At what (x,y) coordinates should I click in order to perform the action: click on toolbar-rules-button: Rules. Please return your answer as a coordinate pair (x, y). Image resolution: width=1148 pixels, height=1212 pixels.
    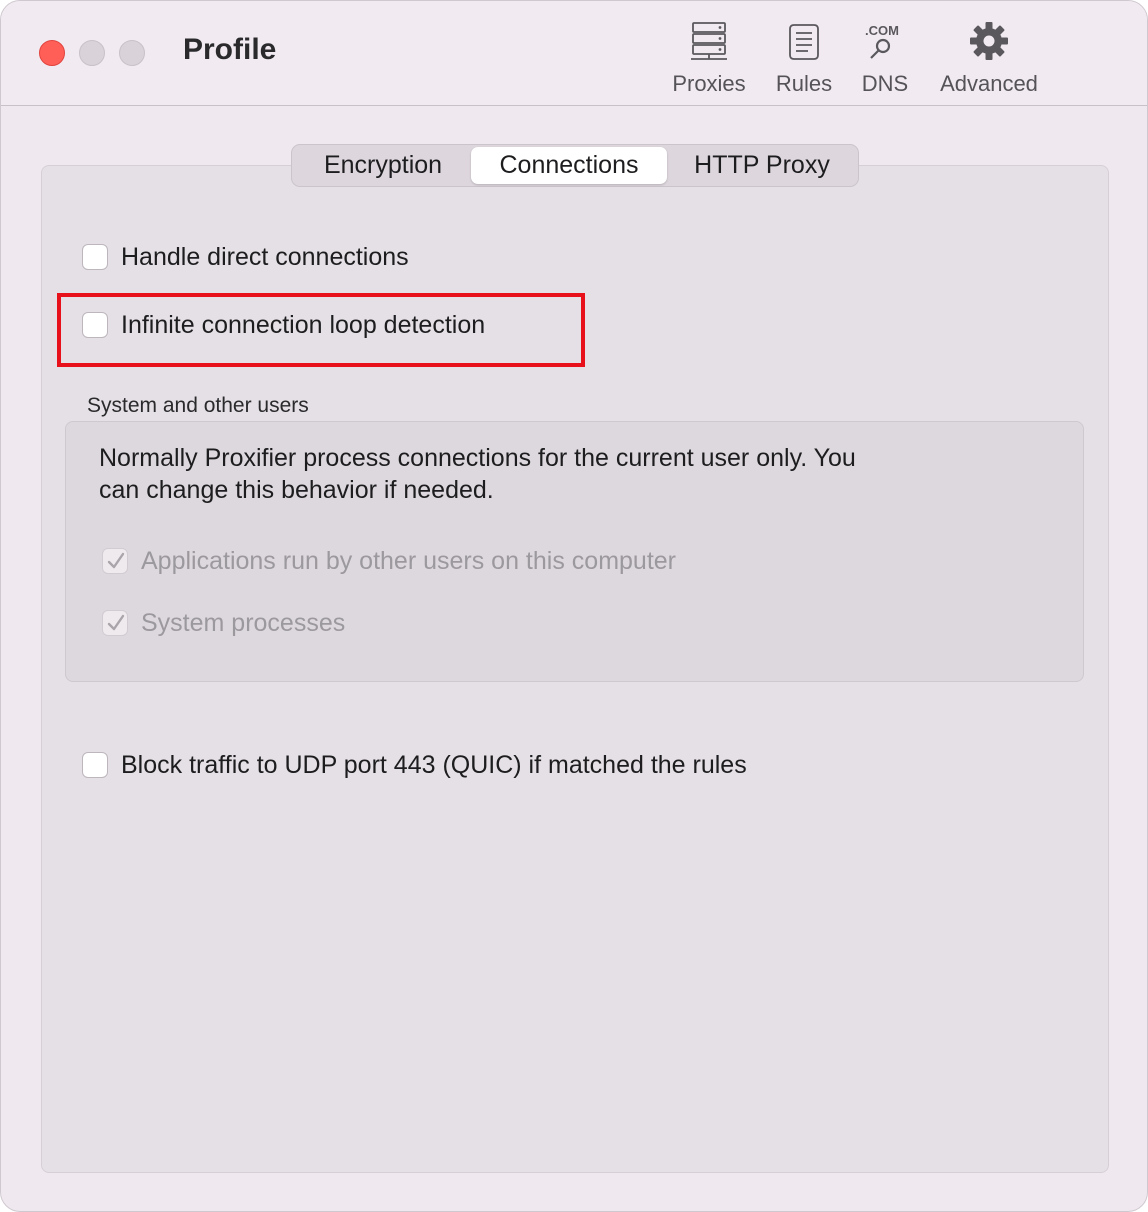
    Looking at the image, I should click on (804, 58).